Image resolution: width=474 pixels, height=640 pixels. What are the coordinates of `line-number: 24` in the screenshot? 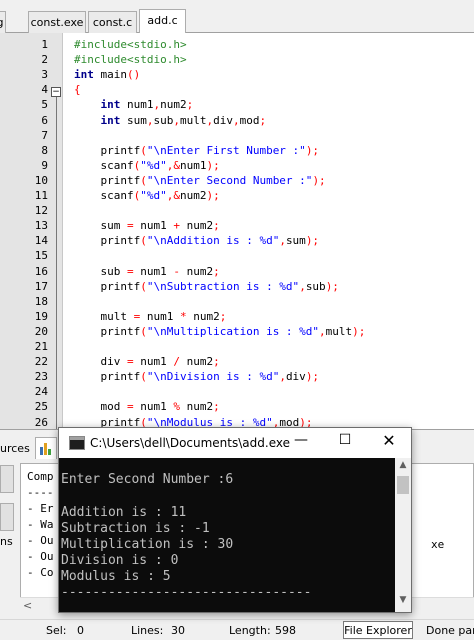 It's located at (41, 391).